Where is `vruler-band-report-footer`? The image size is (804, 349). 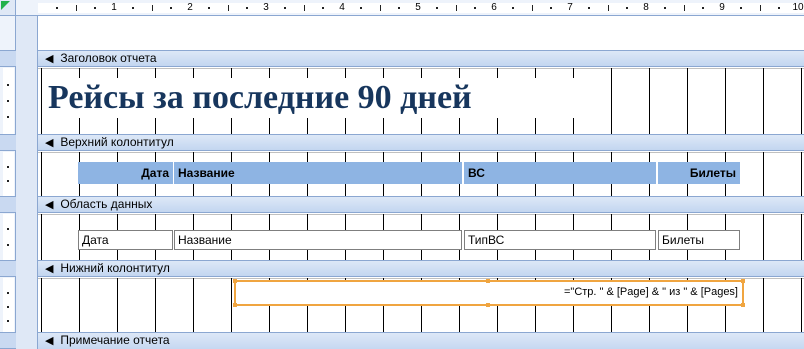
vruler-band-report-footer is located at coordinates (8, 340).